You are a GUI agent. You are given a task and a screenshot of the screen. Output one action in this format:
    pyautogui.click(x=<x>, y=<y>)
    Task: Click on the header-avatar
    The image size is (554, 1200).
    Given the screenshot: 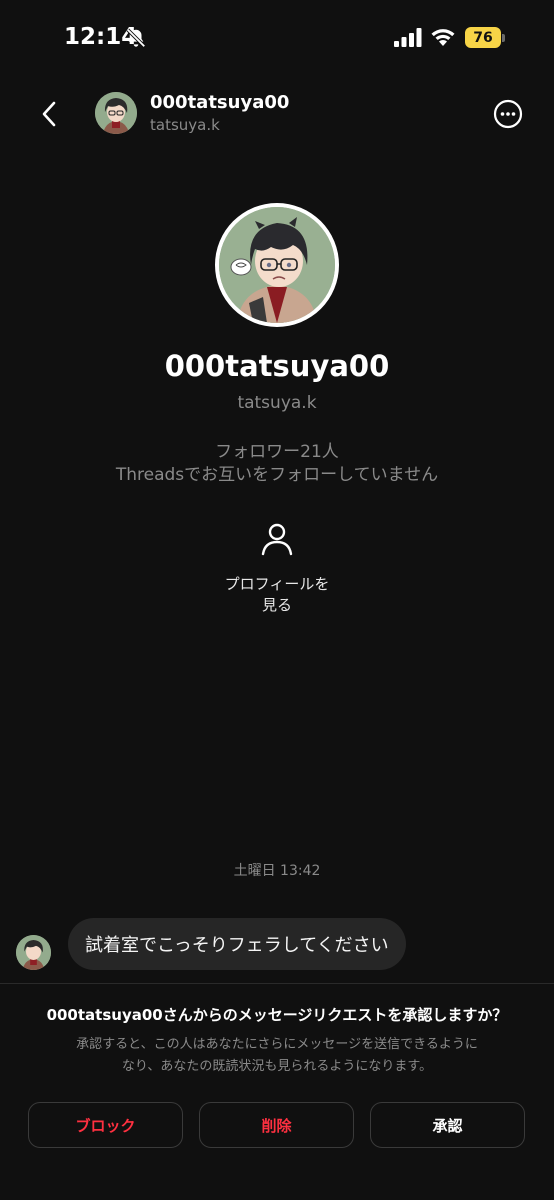 What is the action you would take?
    pyautogui.click(x=116, y=113)
    